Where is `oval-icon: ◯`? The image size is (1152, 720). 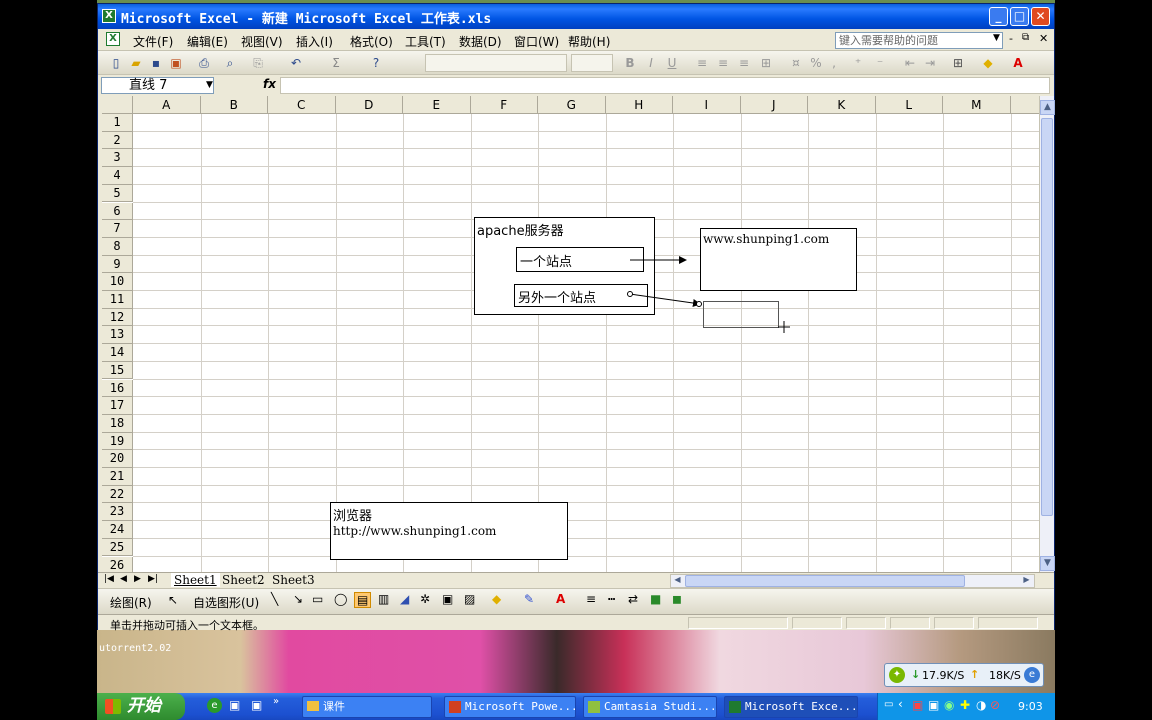
oval-icon: ◯ is located at coordinates (340, 599).